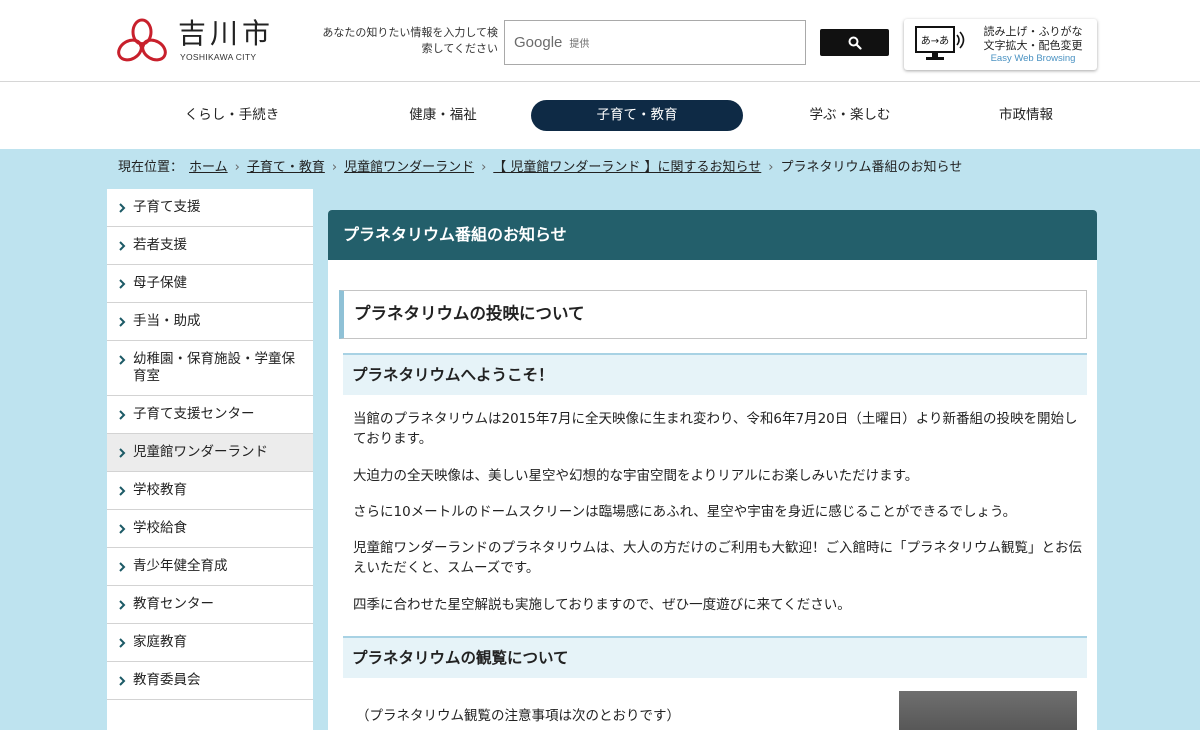 The height and width of the screenshot is (730, 1200). I want to click on ewb-label-brand: Easy Web Browsing, so click(1033, 58).